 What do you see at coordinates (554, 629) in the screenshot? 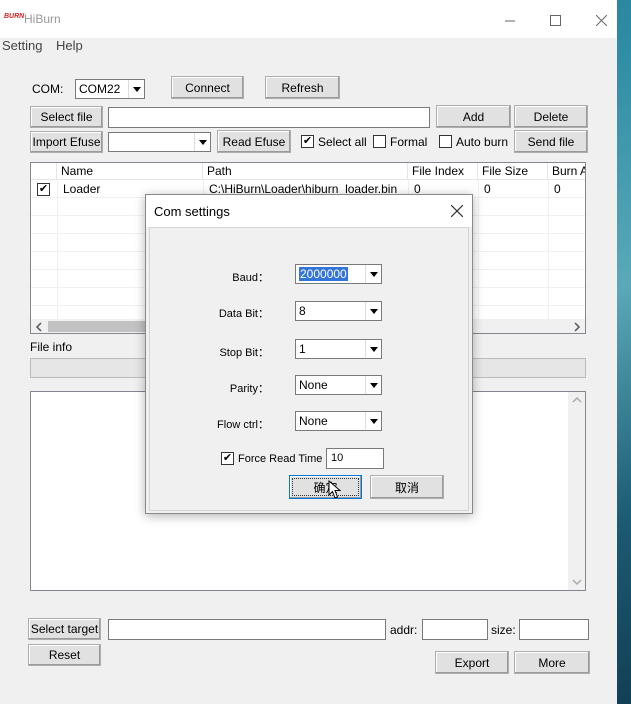
I see `size-field` at bounding box center [554, 629].